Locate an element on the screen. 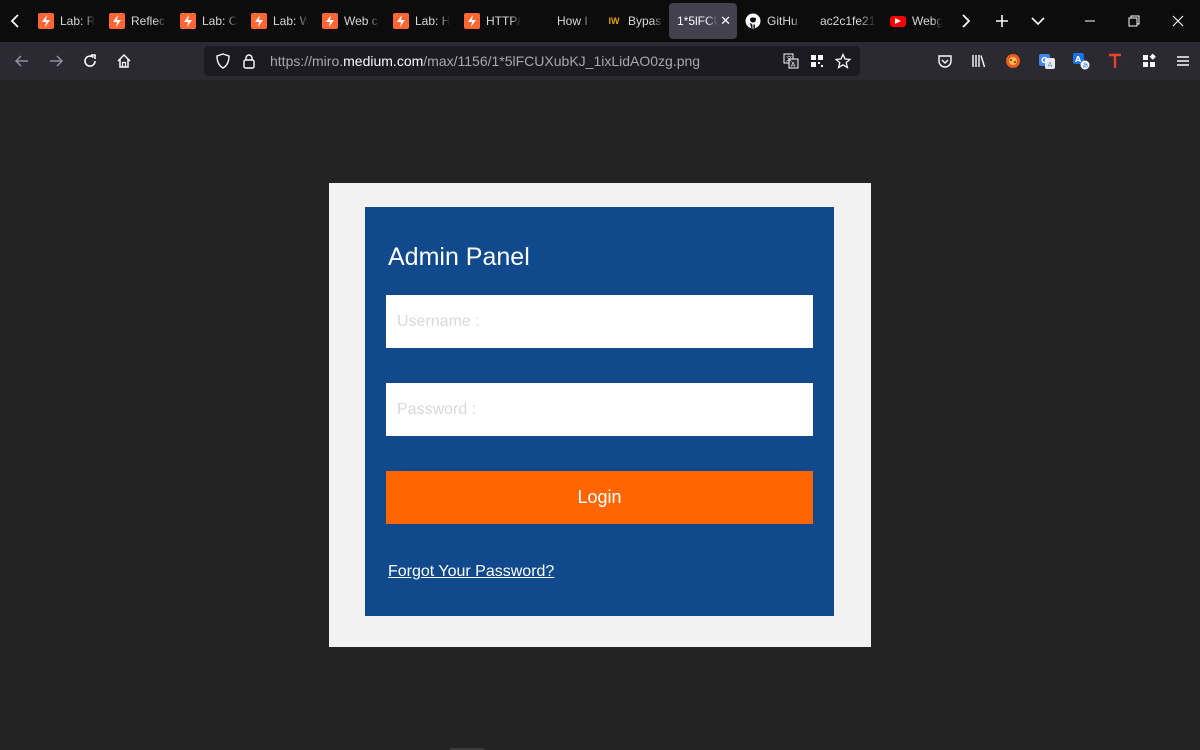 The image size is (1200, 750). restore-button is located at coordinates (1134, 21).